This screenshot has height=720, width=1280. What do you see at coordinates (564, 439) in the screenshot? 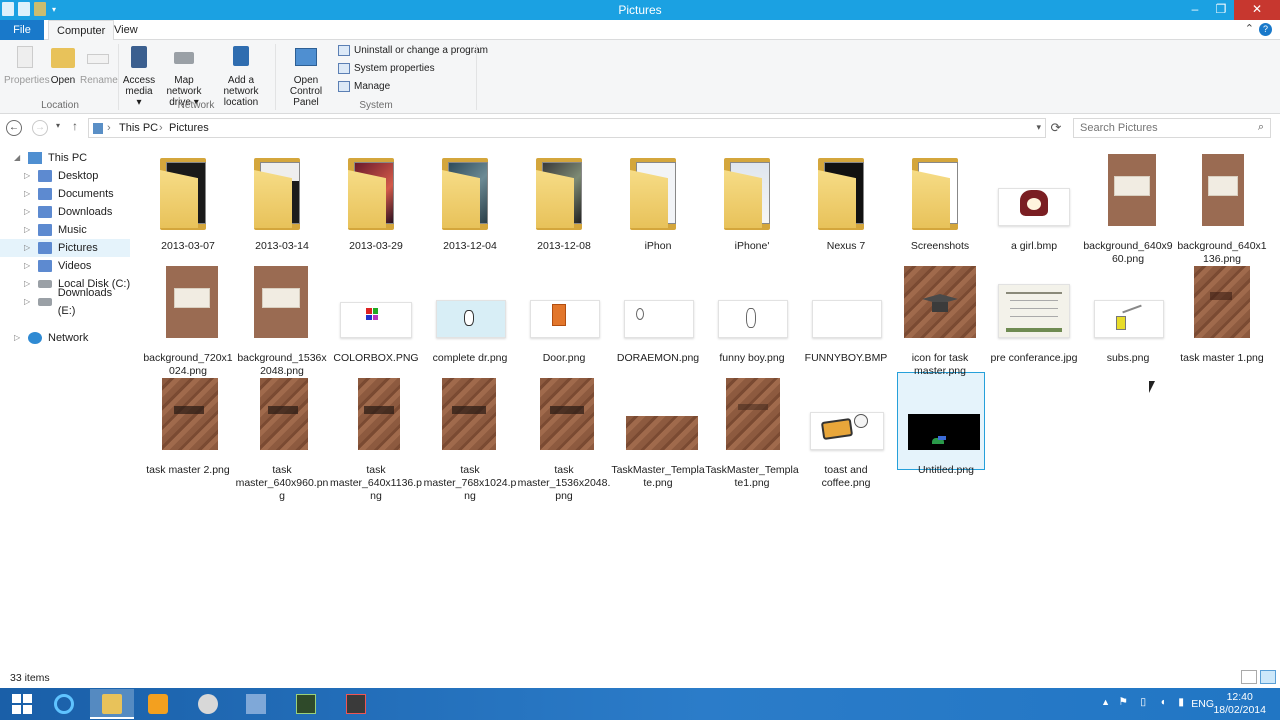
I see `list-item: task master_1536x2048.png` at bounding box center [564, 439].